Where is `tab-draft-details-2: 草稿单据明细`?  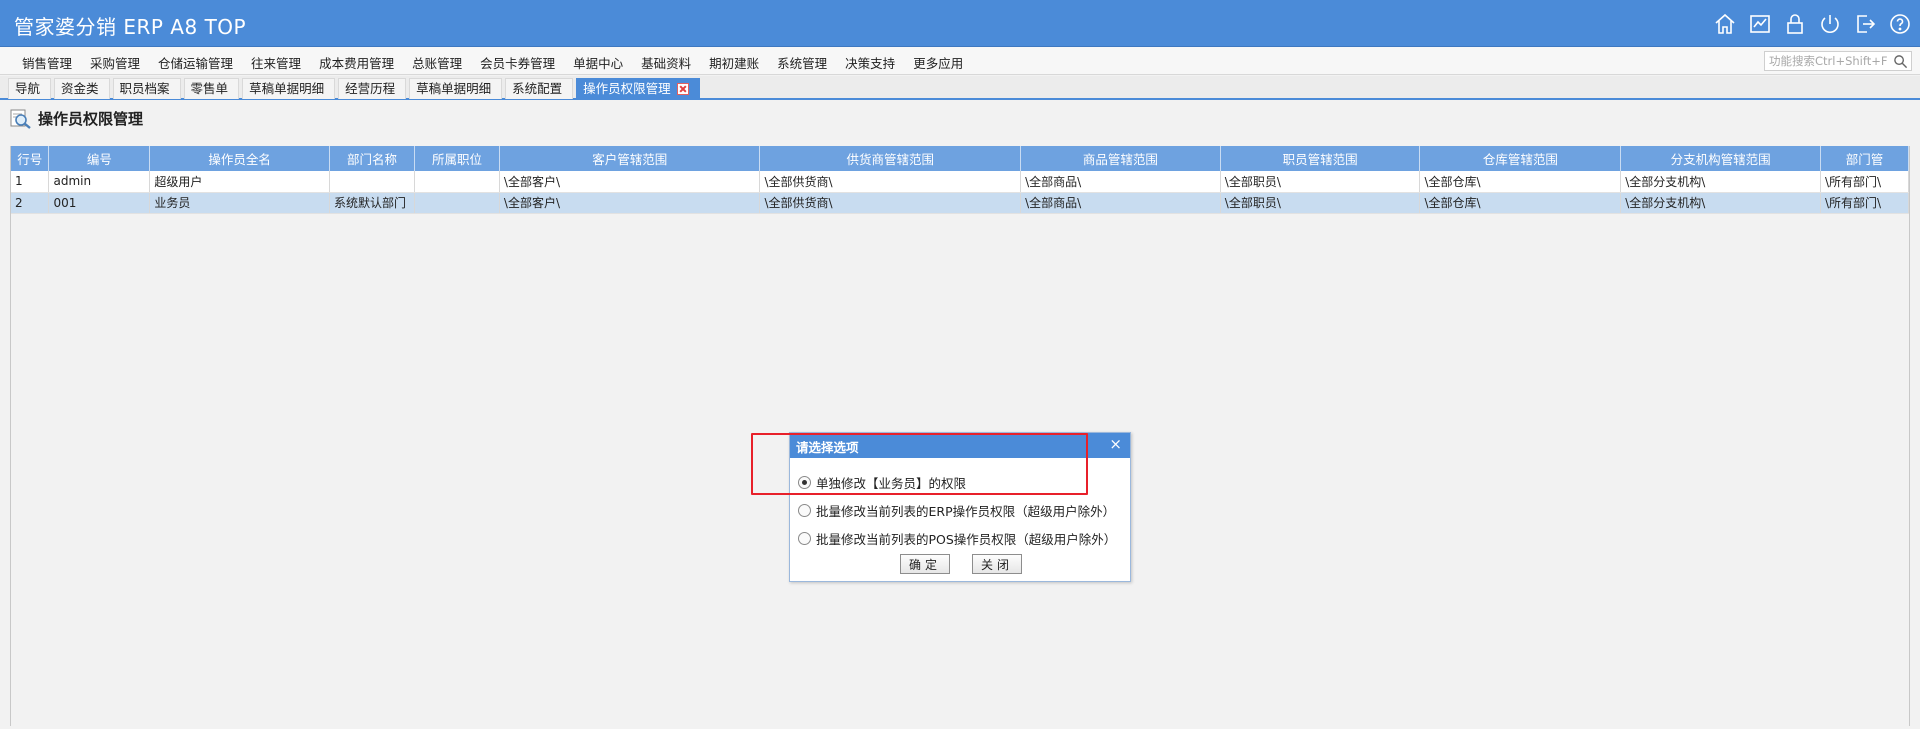
tab-draft-details-2: 草稿单据明细 is located at coordinates (456, 88).